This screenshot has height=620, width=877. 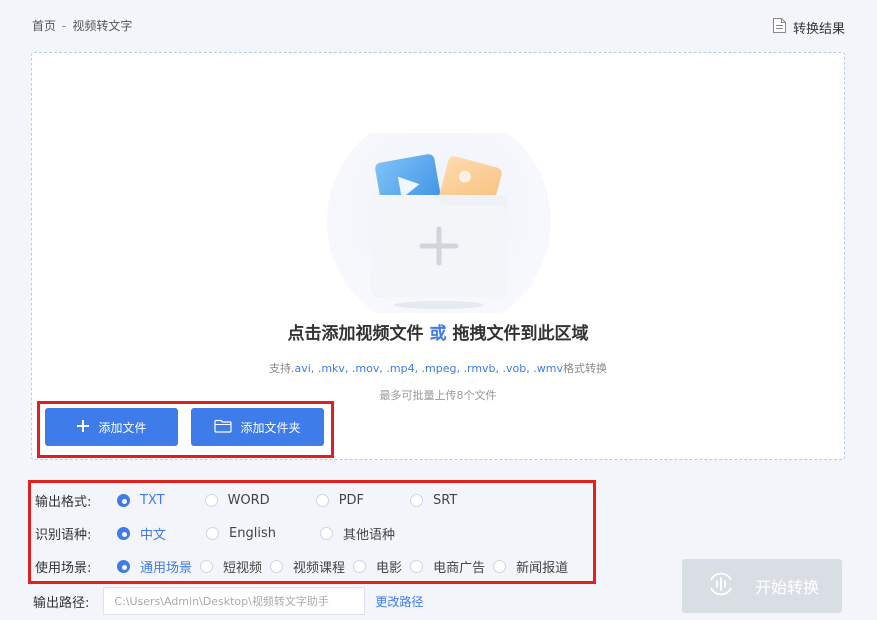 I want to click on start-conversion-label: 开始转换, so click(x=786, y=587).